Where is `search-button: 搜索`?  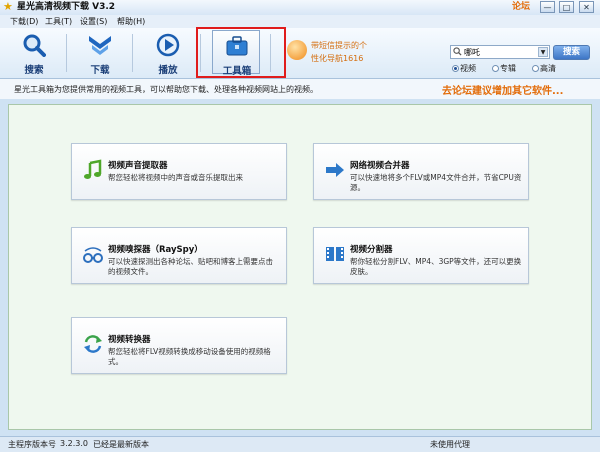 search-button: 搜索 is located at coordinates (571, 52).